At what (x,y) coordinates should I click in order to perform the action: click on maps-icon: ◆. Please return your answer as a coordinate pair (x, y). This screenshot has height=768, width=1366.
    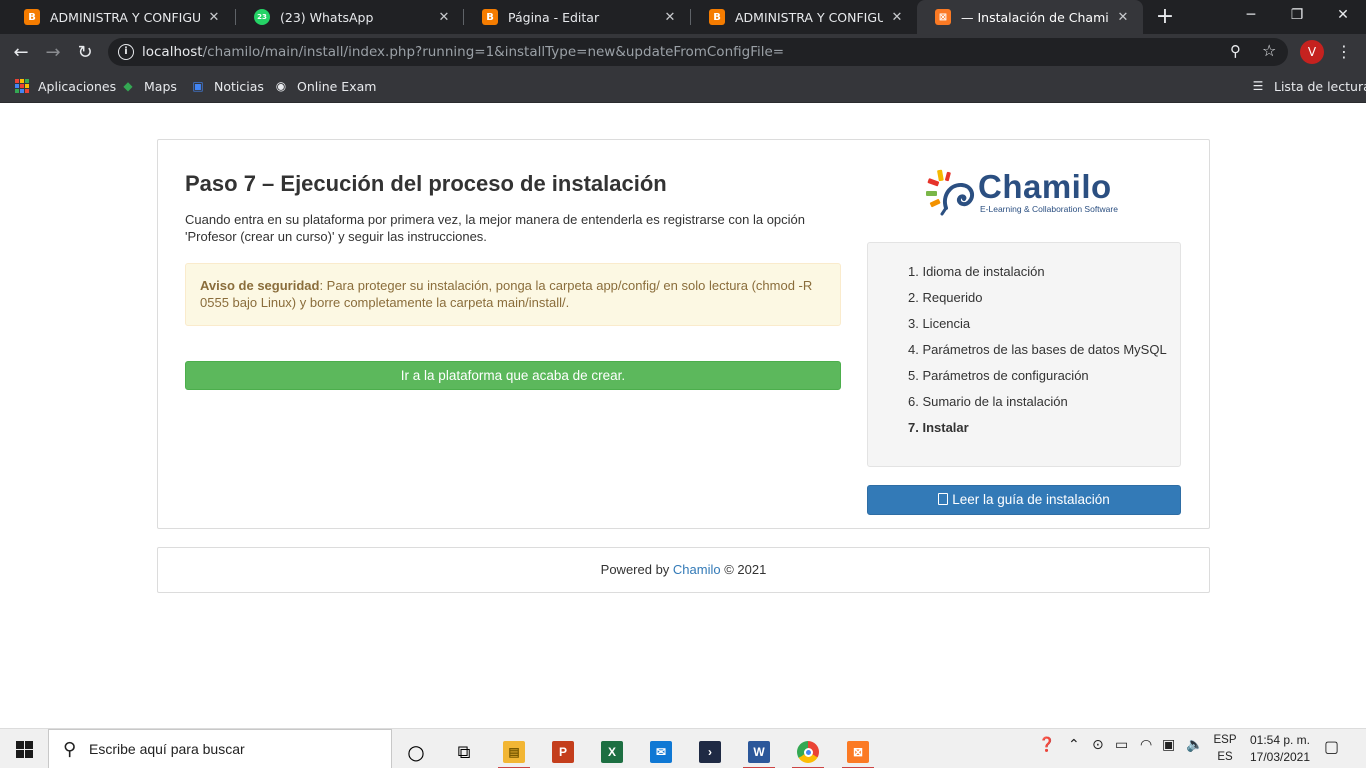
    Looking at the image, I should click on (128, 86).